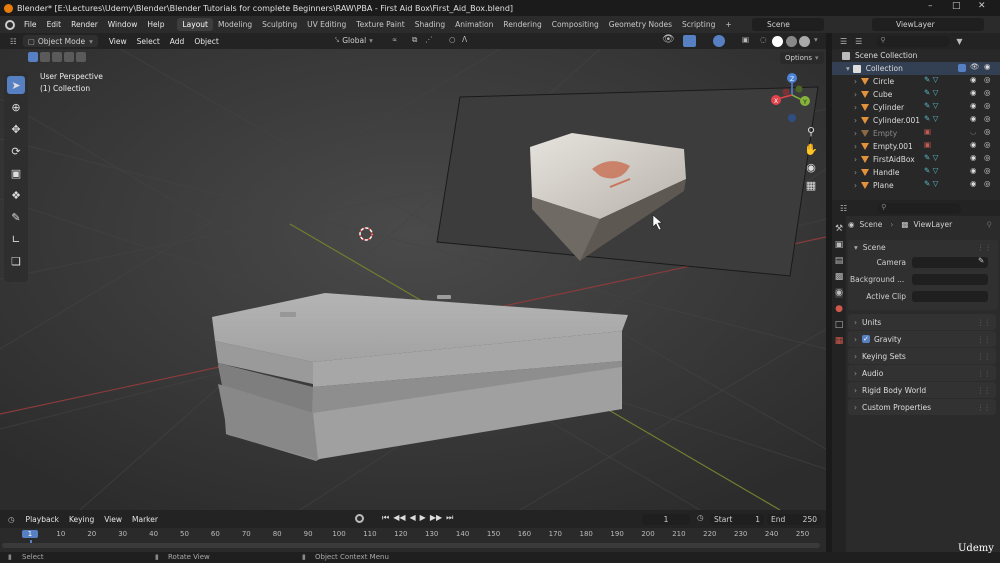 The width and height of the screenshot is (1000, 563). Describe the element at coordinates (689, 41) in the screenshot. I see `gizmo-toggle-icon` at that location.